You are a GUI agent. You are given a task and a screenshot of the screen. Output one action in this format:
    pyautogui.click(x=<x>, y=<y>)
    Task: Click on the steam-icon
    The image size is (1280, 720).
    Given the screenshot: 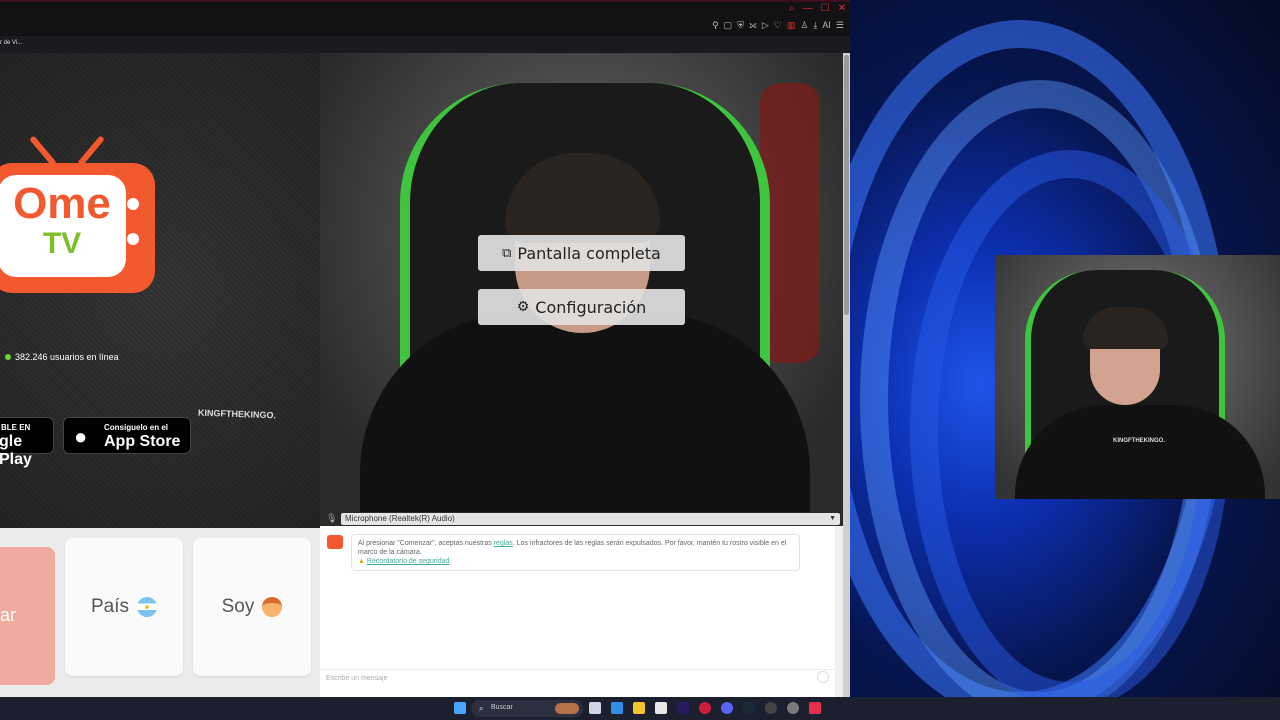 What is the action you would take?
    pyautogui.click(x=749, y=708)
    